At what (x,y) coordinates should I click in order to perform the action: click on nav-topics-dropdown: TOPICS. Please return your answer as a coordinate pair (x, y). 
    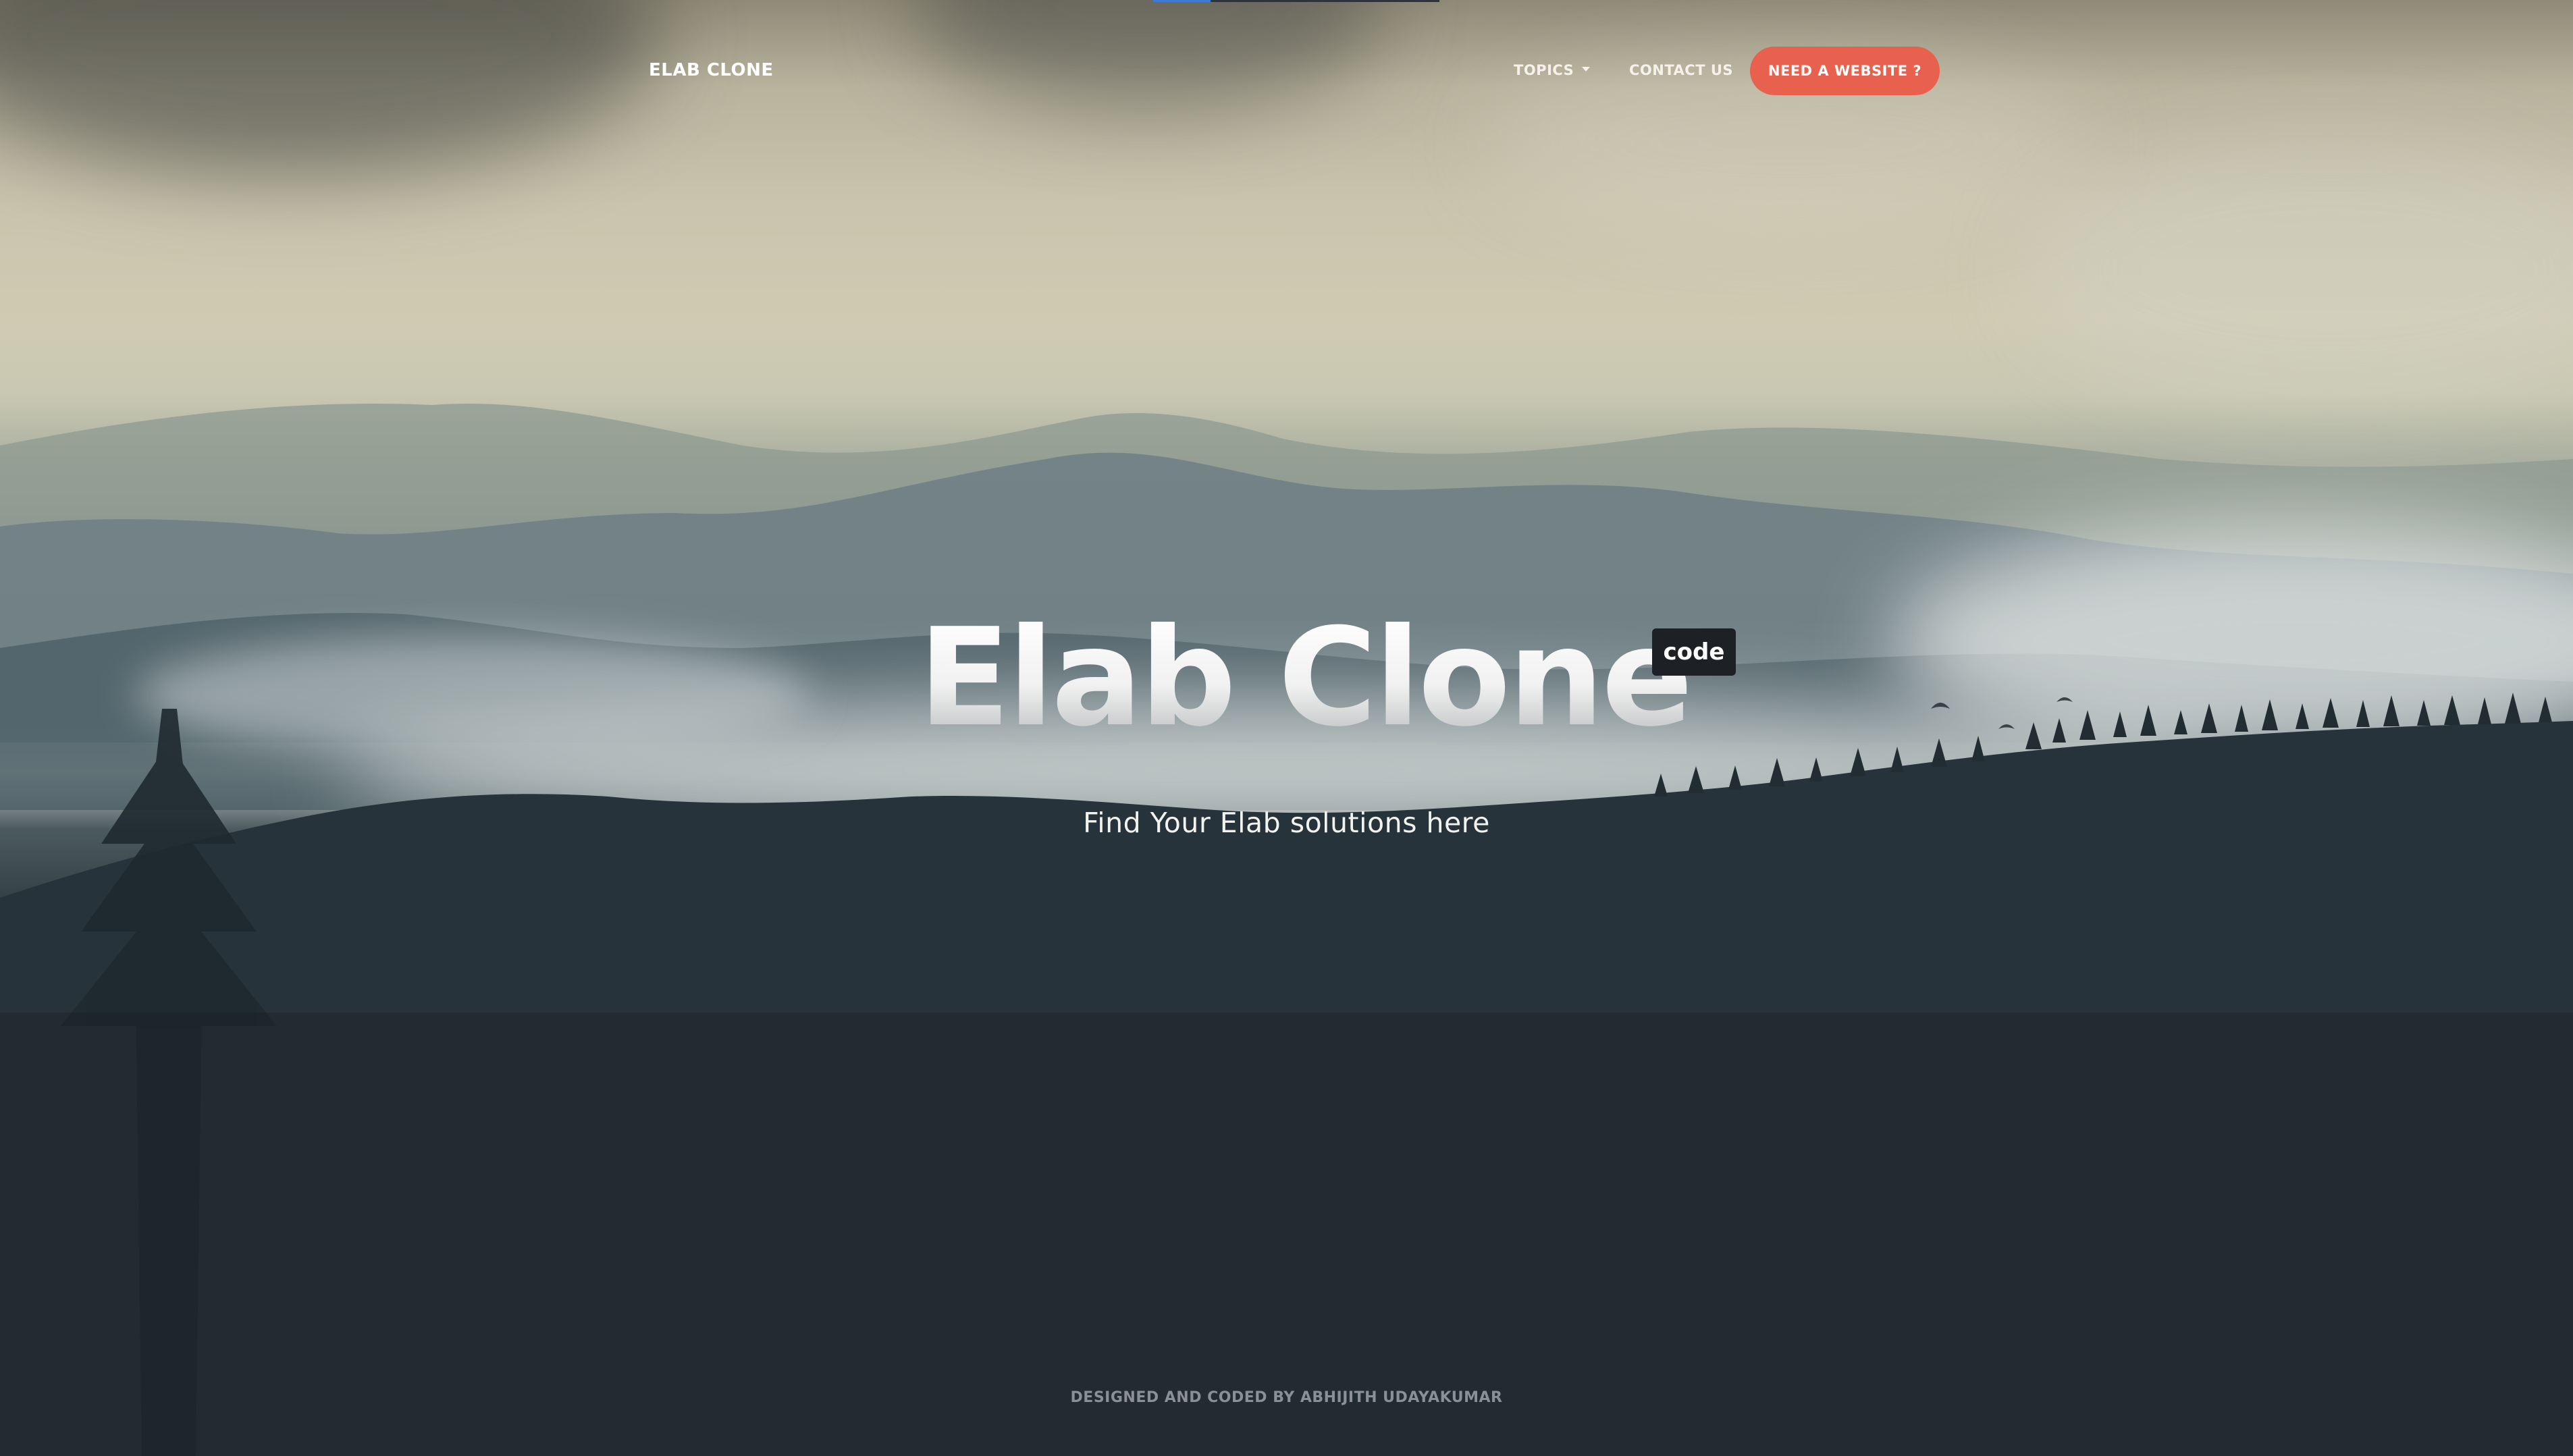
    Looking at the image, I should click on (1552, 70).